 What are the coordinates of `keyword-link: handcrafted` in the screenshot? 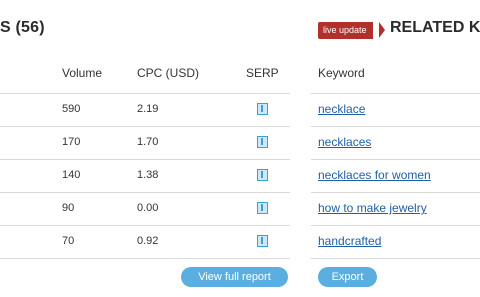 It's located at (349, 241).